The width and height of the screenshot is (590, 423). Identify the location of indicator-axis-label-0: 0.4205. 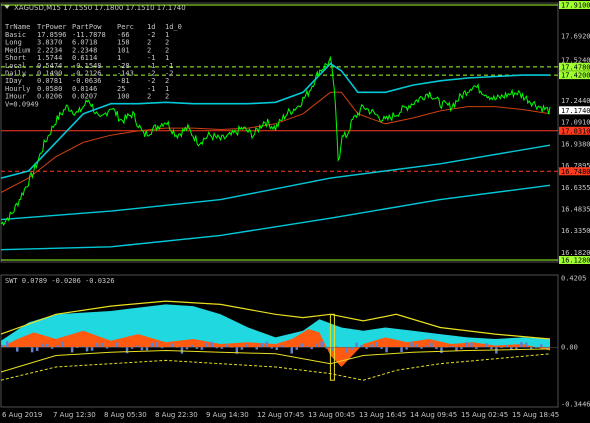
(573, 279).